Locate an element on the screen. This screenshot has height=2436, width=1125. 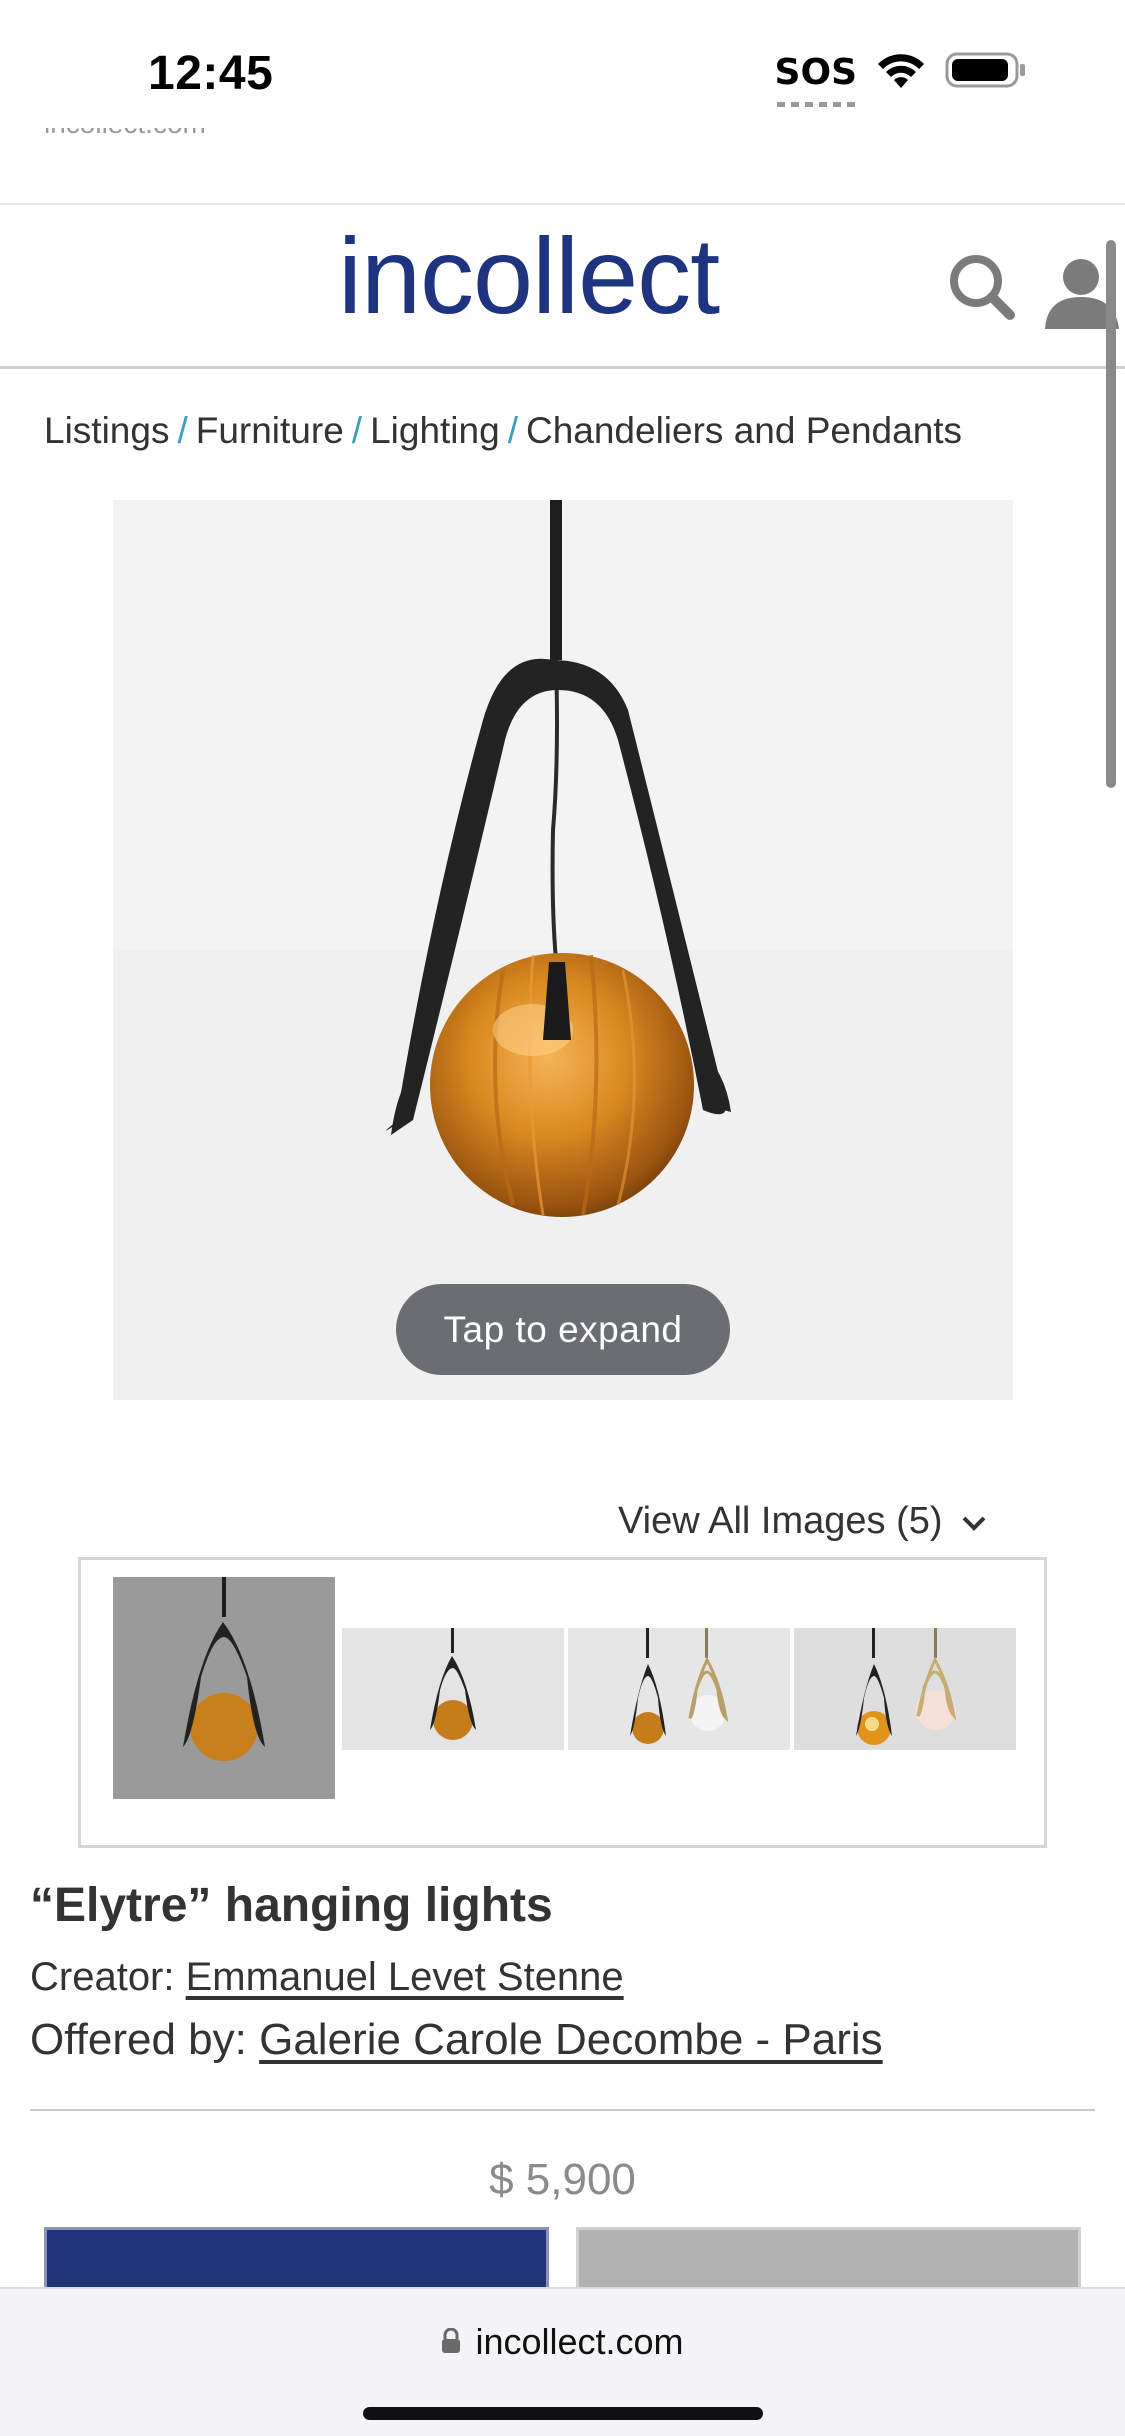
search-icon is located at coordinates (983, 285).